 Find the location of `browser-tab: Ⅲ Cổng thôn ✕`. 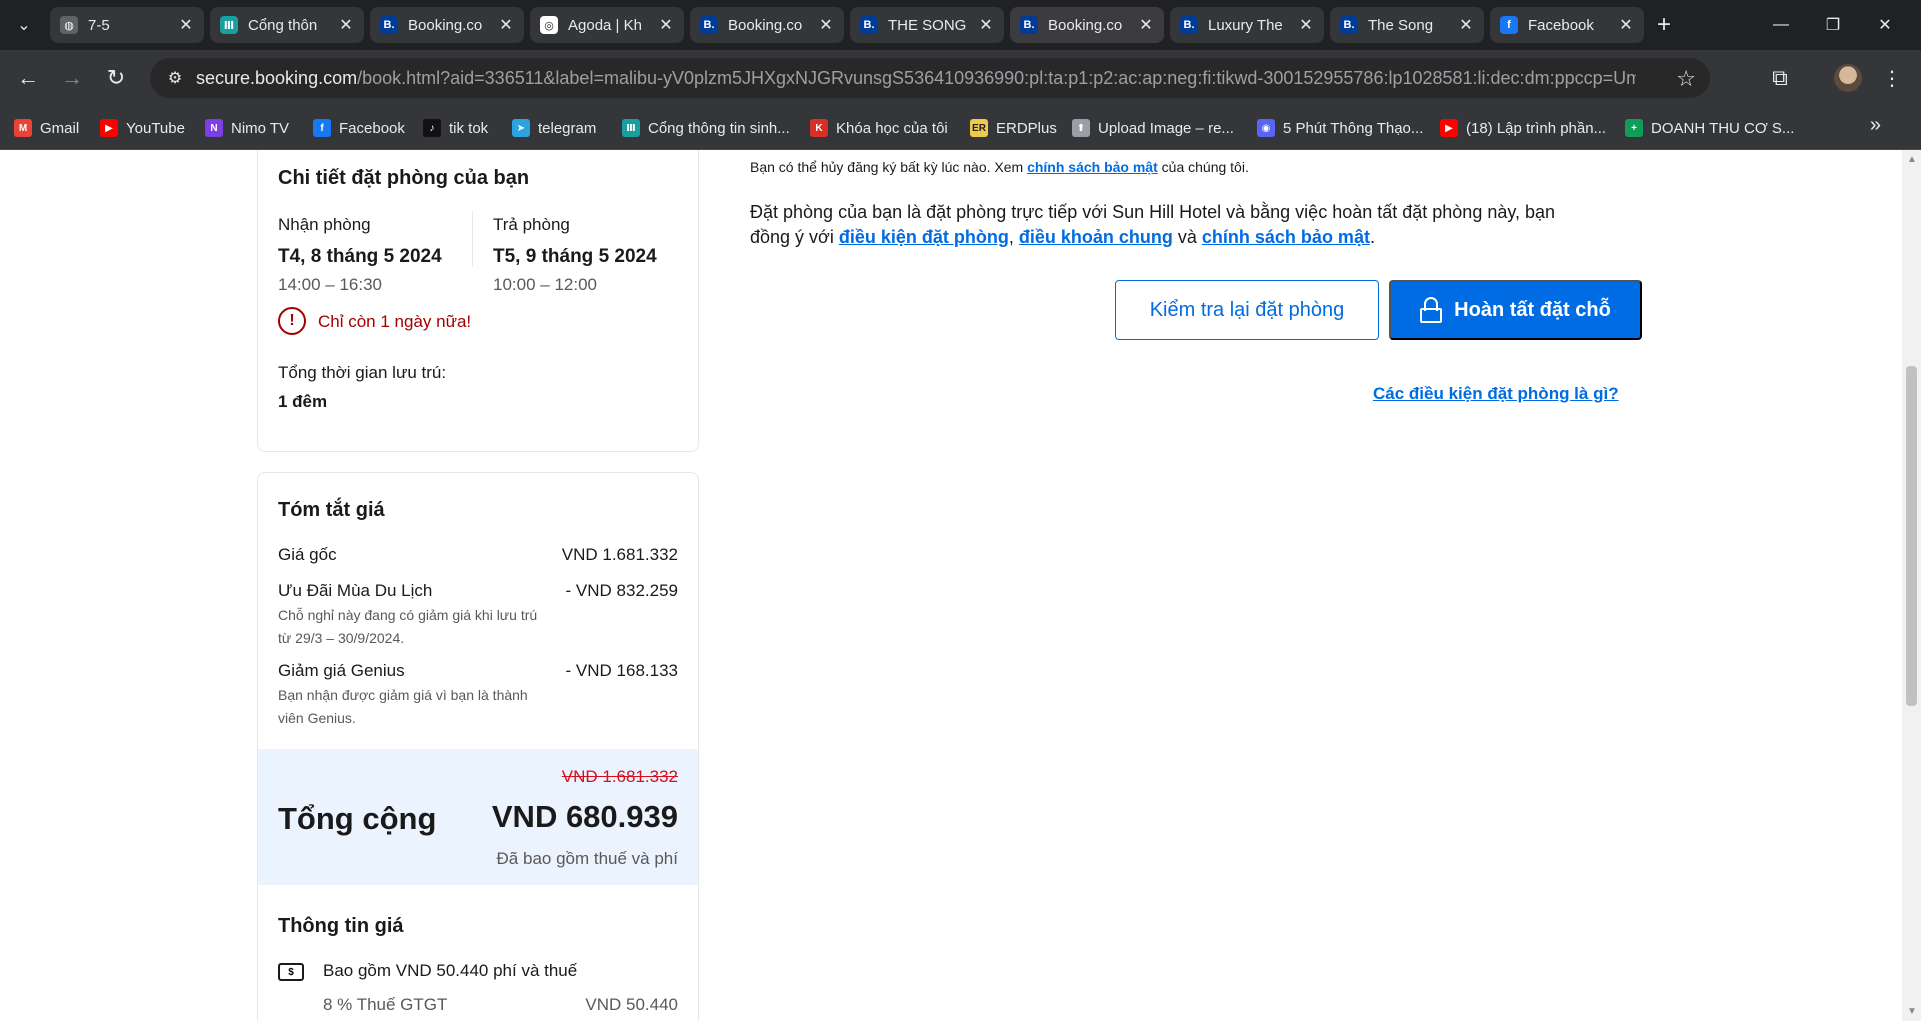

browser-tab: Ⅲ Cổng thôn ✕ is located at coordinates (287, 25).